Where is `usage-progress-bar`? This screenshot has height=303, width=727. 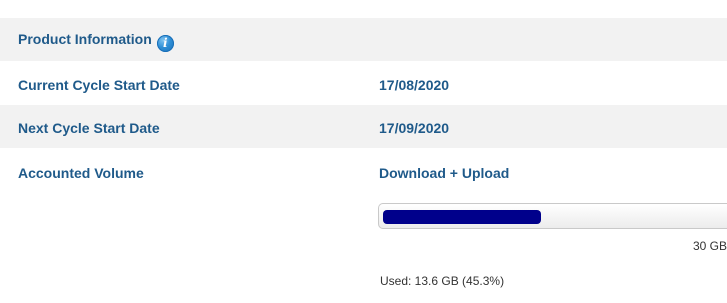 usage-progress-bar is located at coordinates (552, 216).